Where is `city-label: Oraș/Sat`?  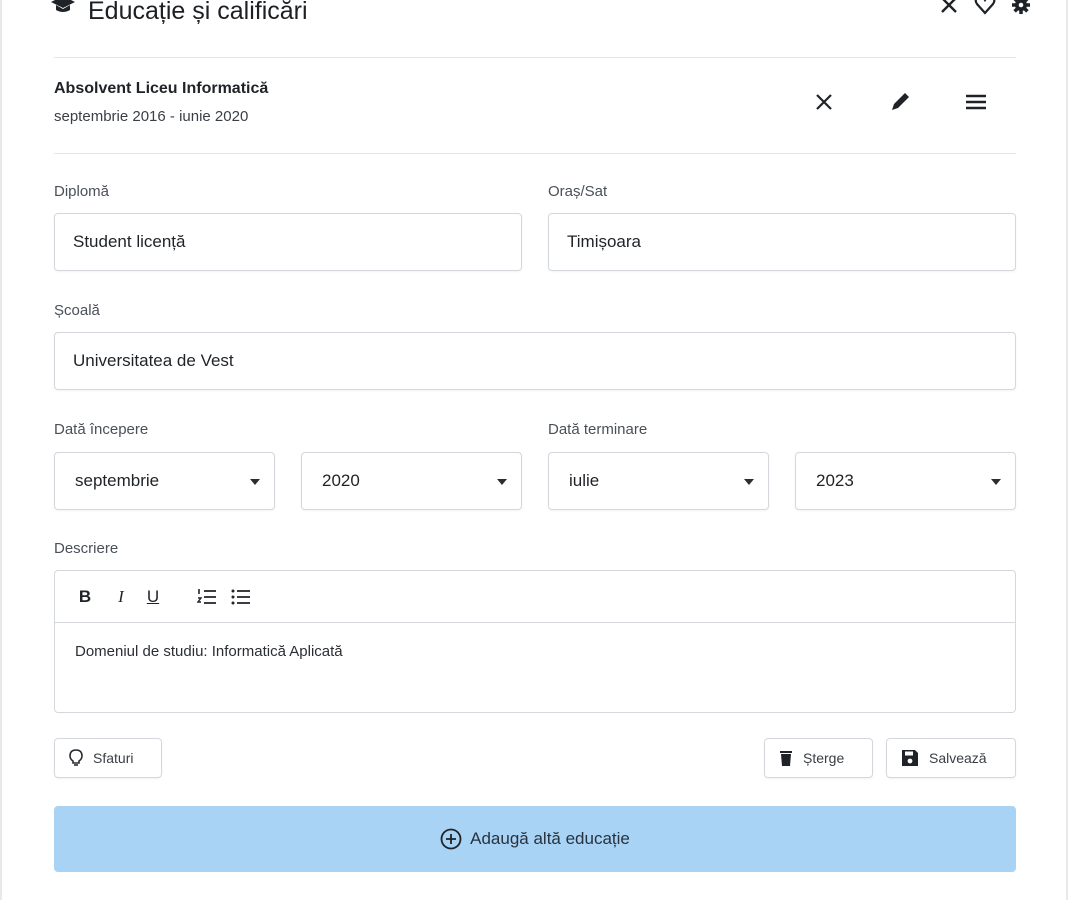
city-label: Oraș/Sat is located at coordinates (578, 191).